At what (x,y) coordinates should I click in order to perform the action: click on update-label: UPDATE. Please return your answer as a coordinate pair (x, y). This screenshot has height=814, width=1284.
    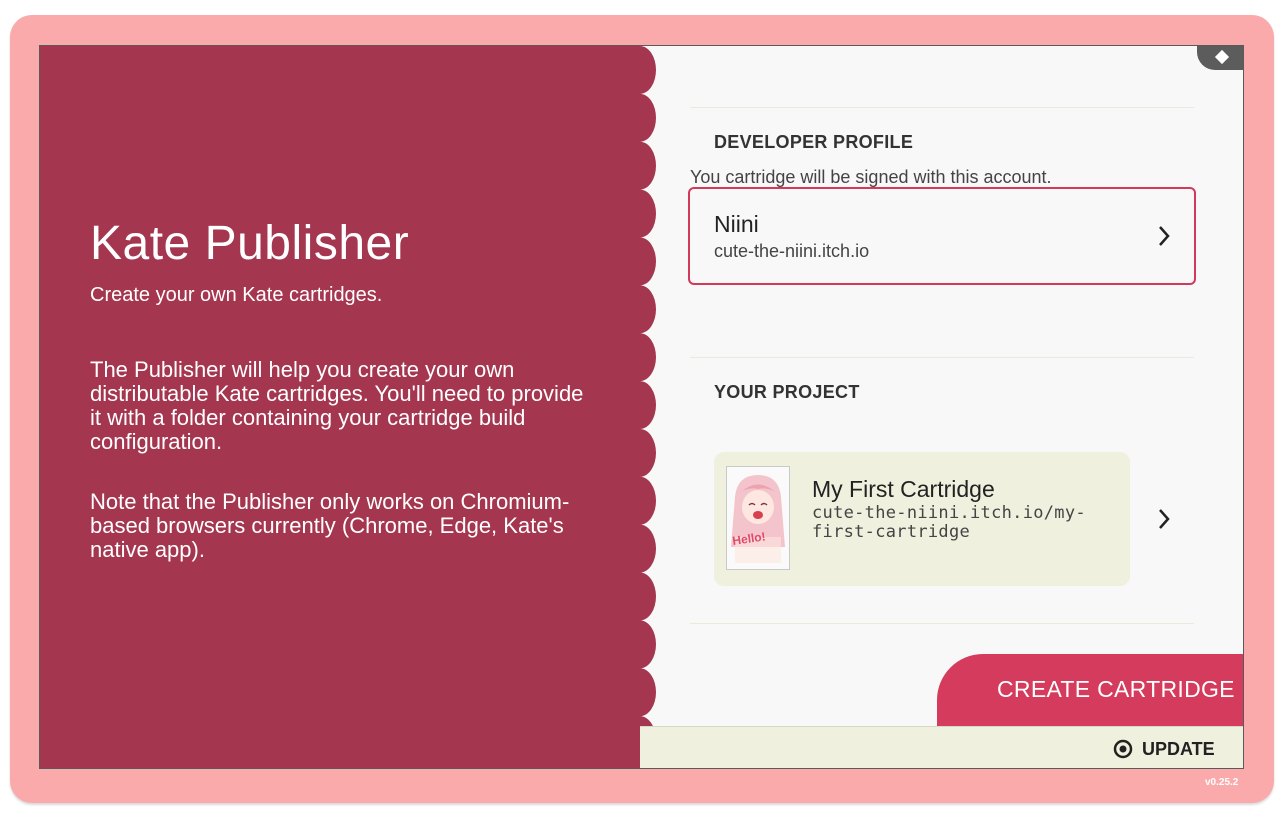
    Looking at the image, I should click on (1178, 748).